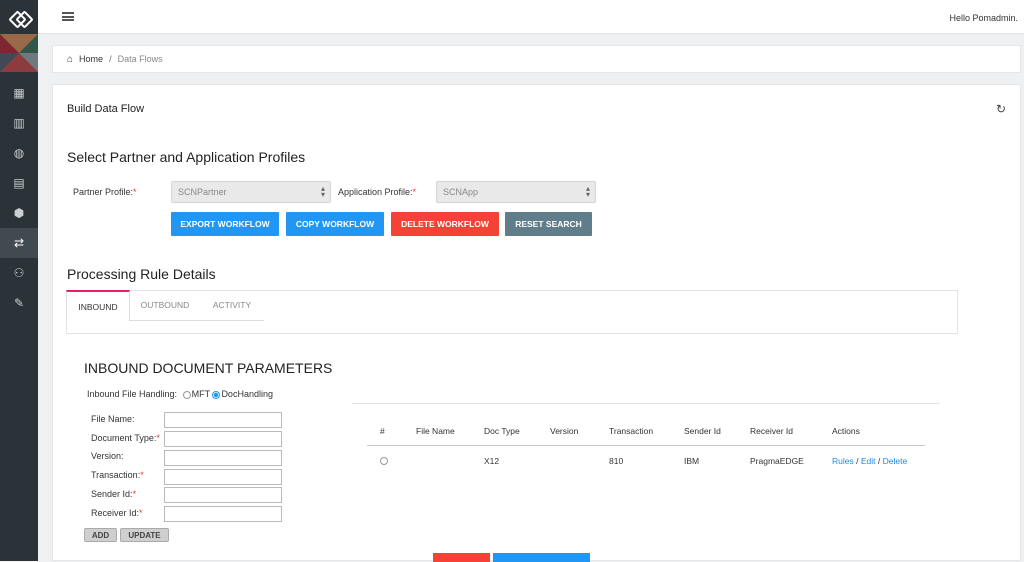 The width and height of the screenshot is (1024, 562). I want to click on rules-heading: Processing Rule Details, so click(141, 274).